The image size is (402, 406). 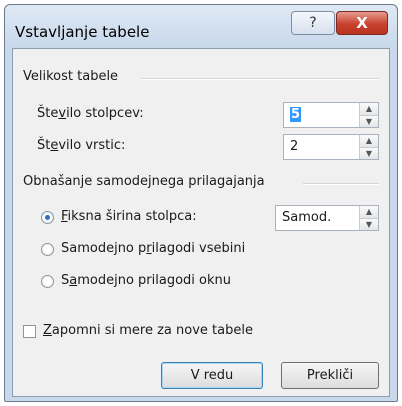 What do you see at coordinates (129, 216) in the screenshot?
I see `fixed-width-label: Fiksna širina stolpca:` at bounding box center [129, 216].